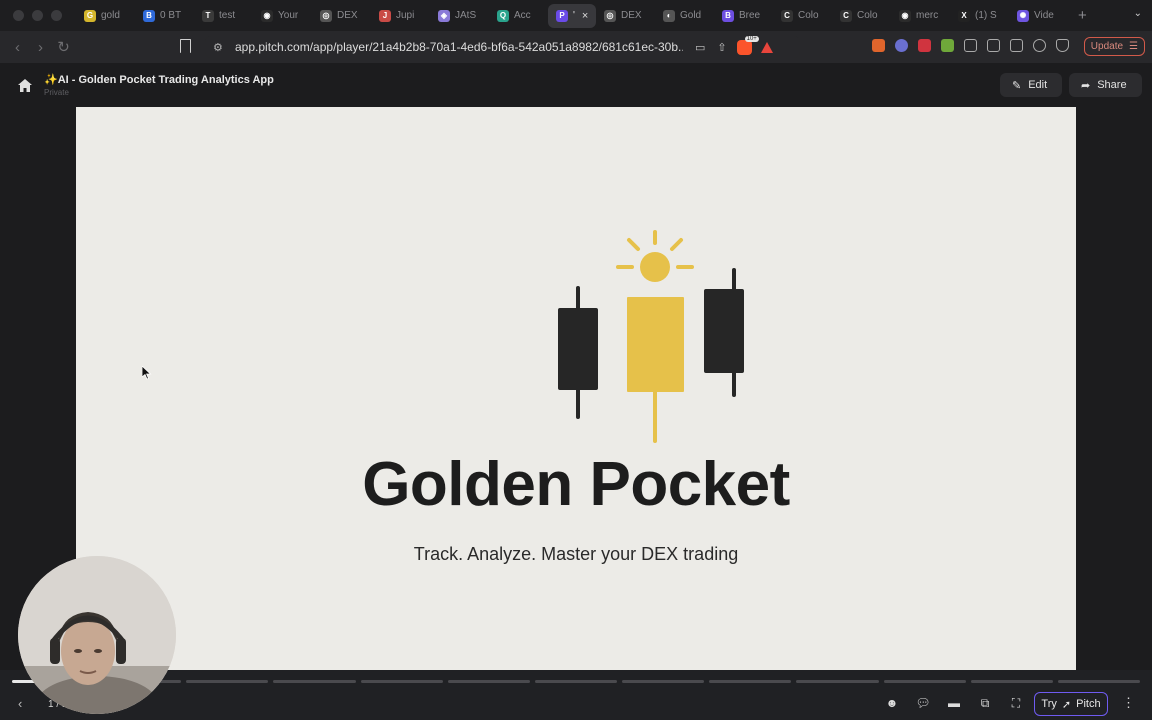 The width and height of the screenshot is (1152, 720). I want to click on comment-icon: 💬︎, so click(923, 703).